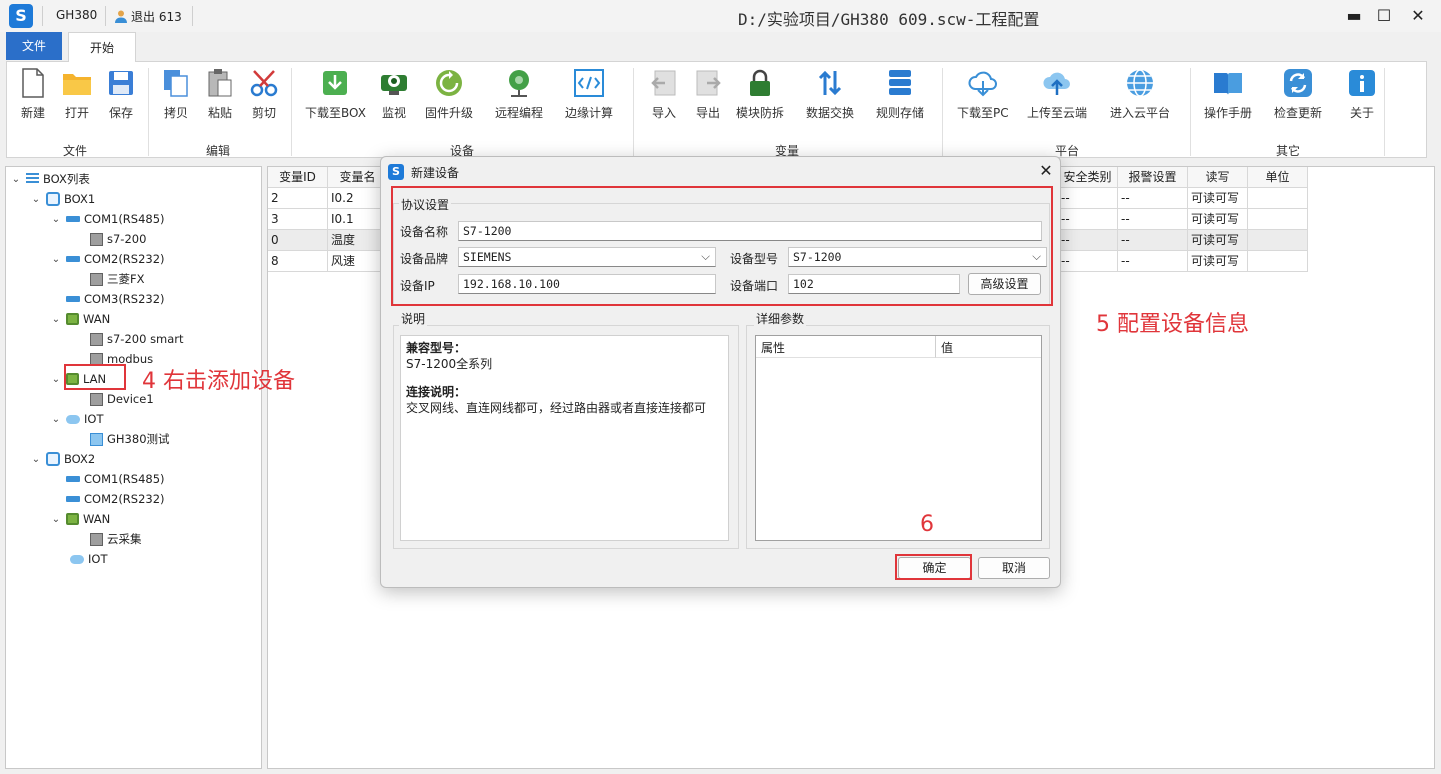 This screenshot has width=1441, height=774. Describe the element at coordinates (115, 299) in the screenshot. I see `tree-item-com3: COM3(RS232)` at that location.